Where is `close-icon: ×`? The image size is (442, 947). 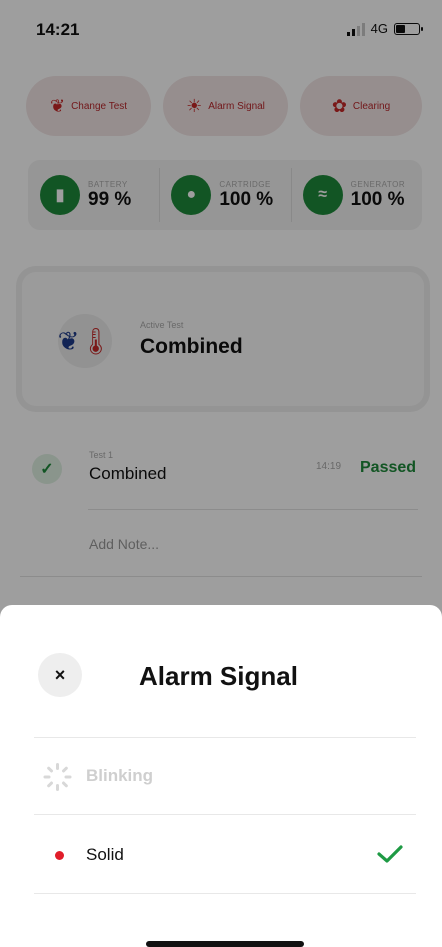 close-icon: × is located at coordinates (60, 674).